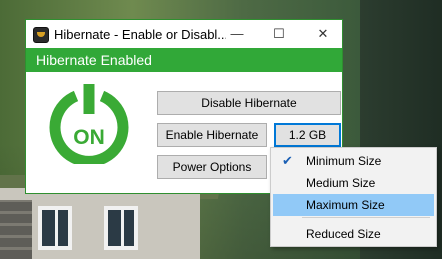 The image size is (442, 259). Describe the element at coordinates (287, 160) in the screenshot. I see `checkmark-icon: ✔` at that location.